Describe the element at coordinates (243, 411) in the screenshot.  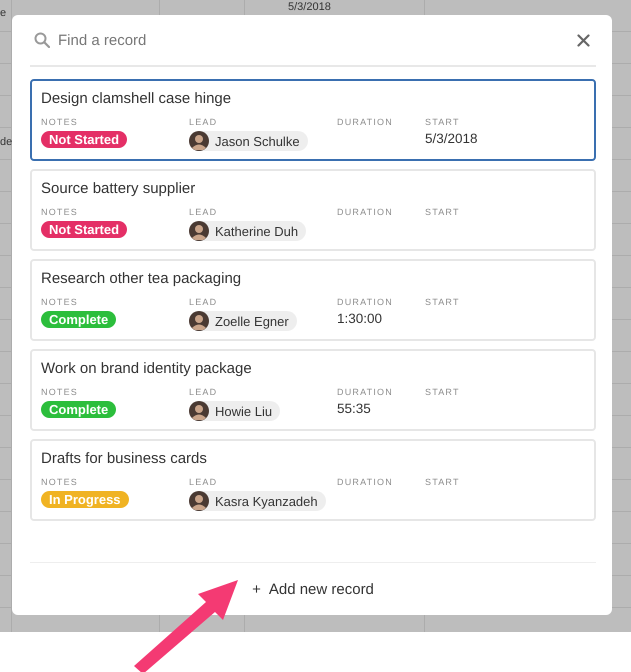
I see `lead-name: Howie Liu` at that location.